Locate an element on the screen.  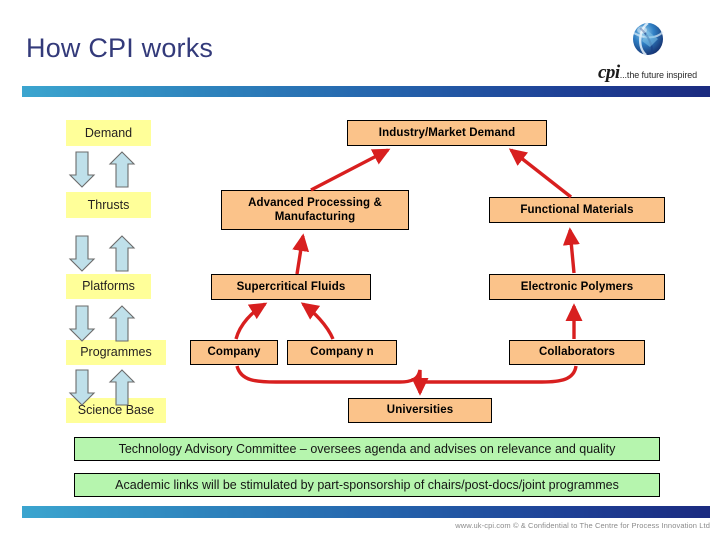
edge-company-and-collaborators-to-universities is located at coordinates (332, 380).